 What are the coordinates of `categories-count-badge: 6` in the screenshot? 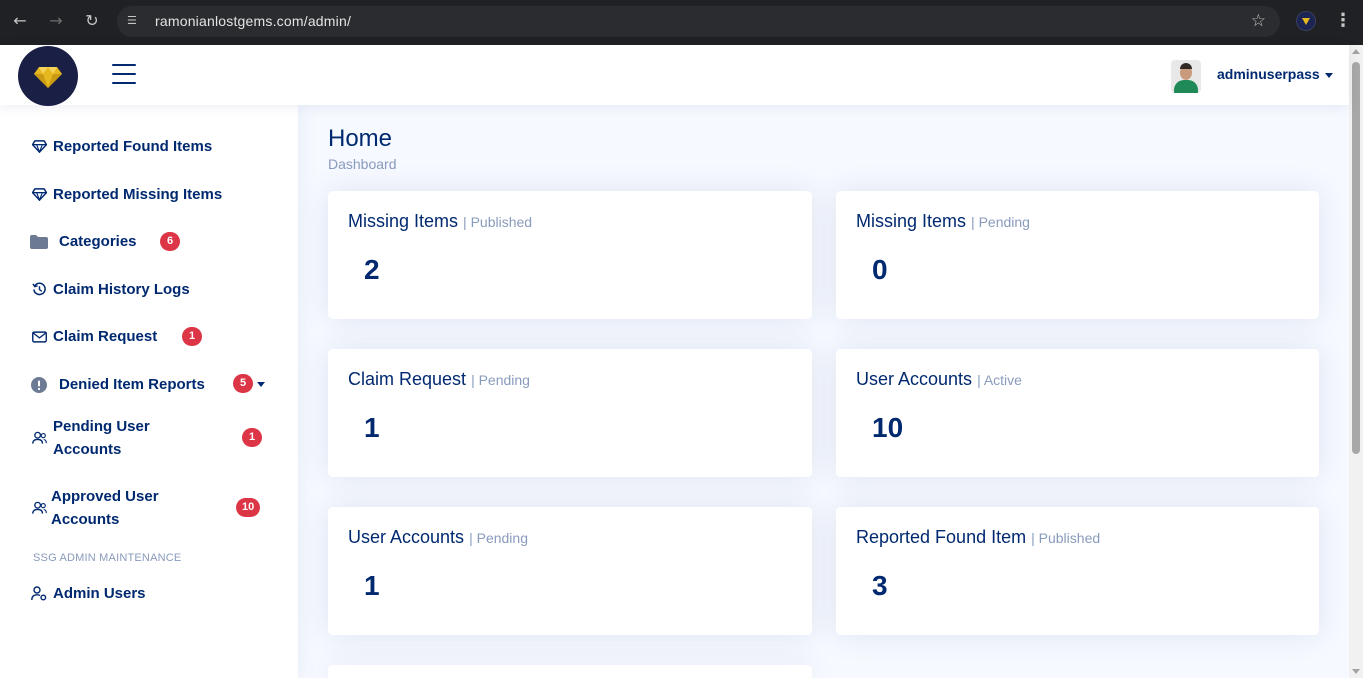 It's located at (170, 241).